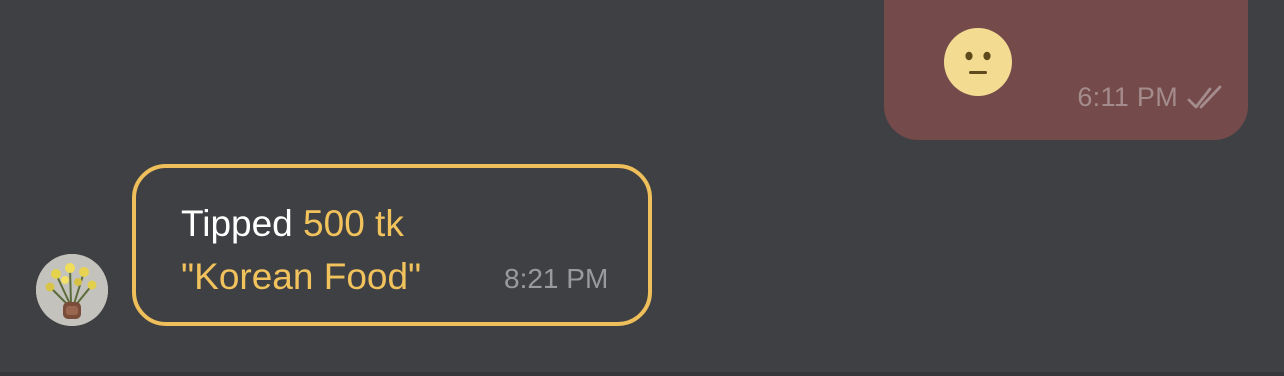 The width and height of the screenshot is (1284, 376). What do you see at coordinates (1066, 70) in the screenshot?
I see `outgoing-message-bubble: 6:11 PM` at bounding box center [1066, 70].